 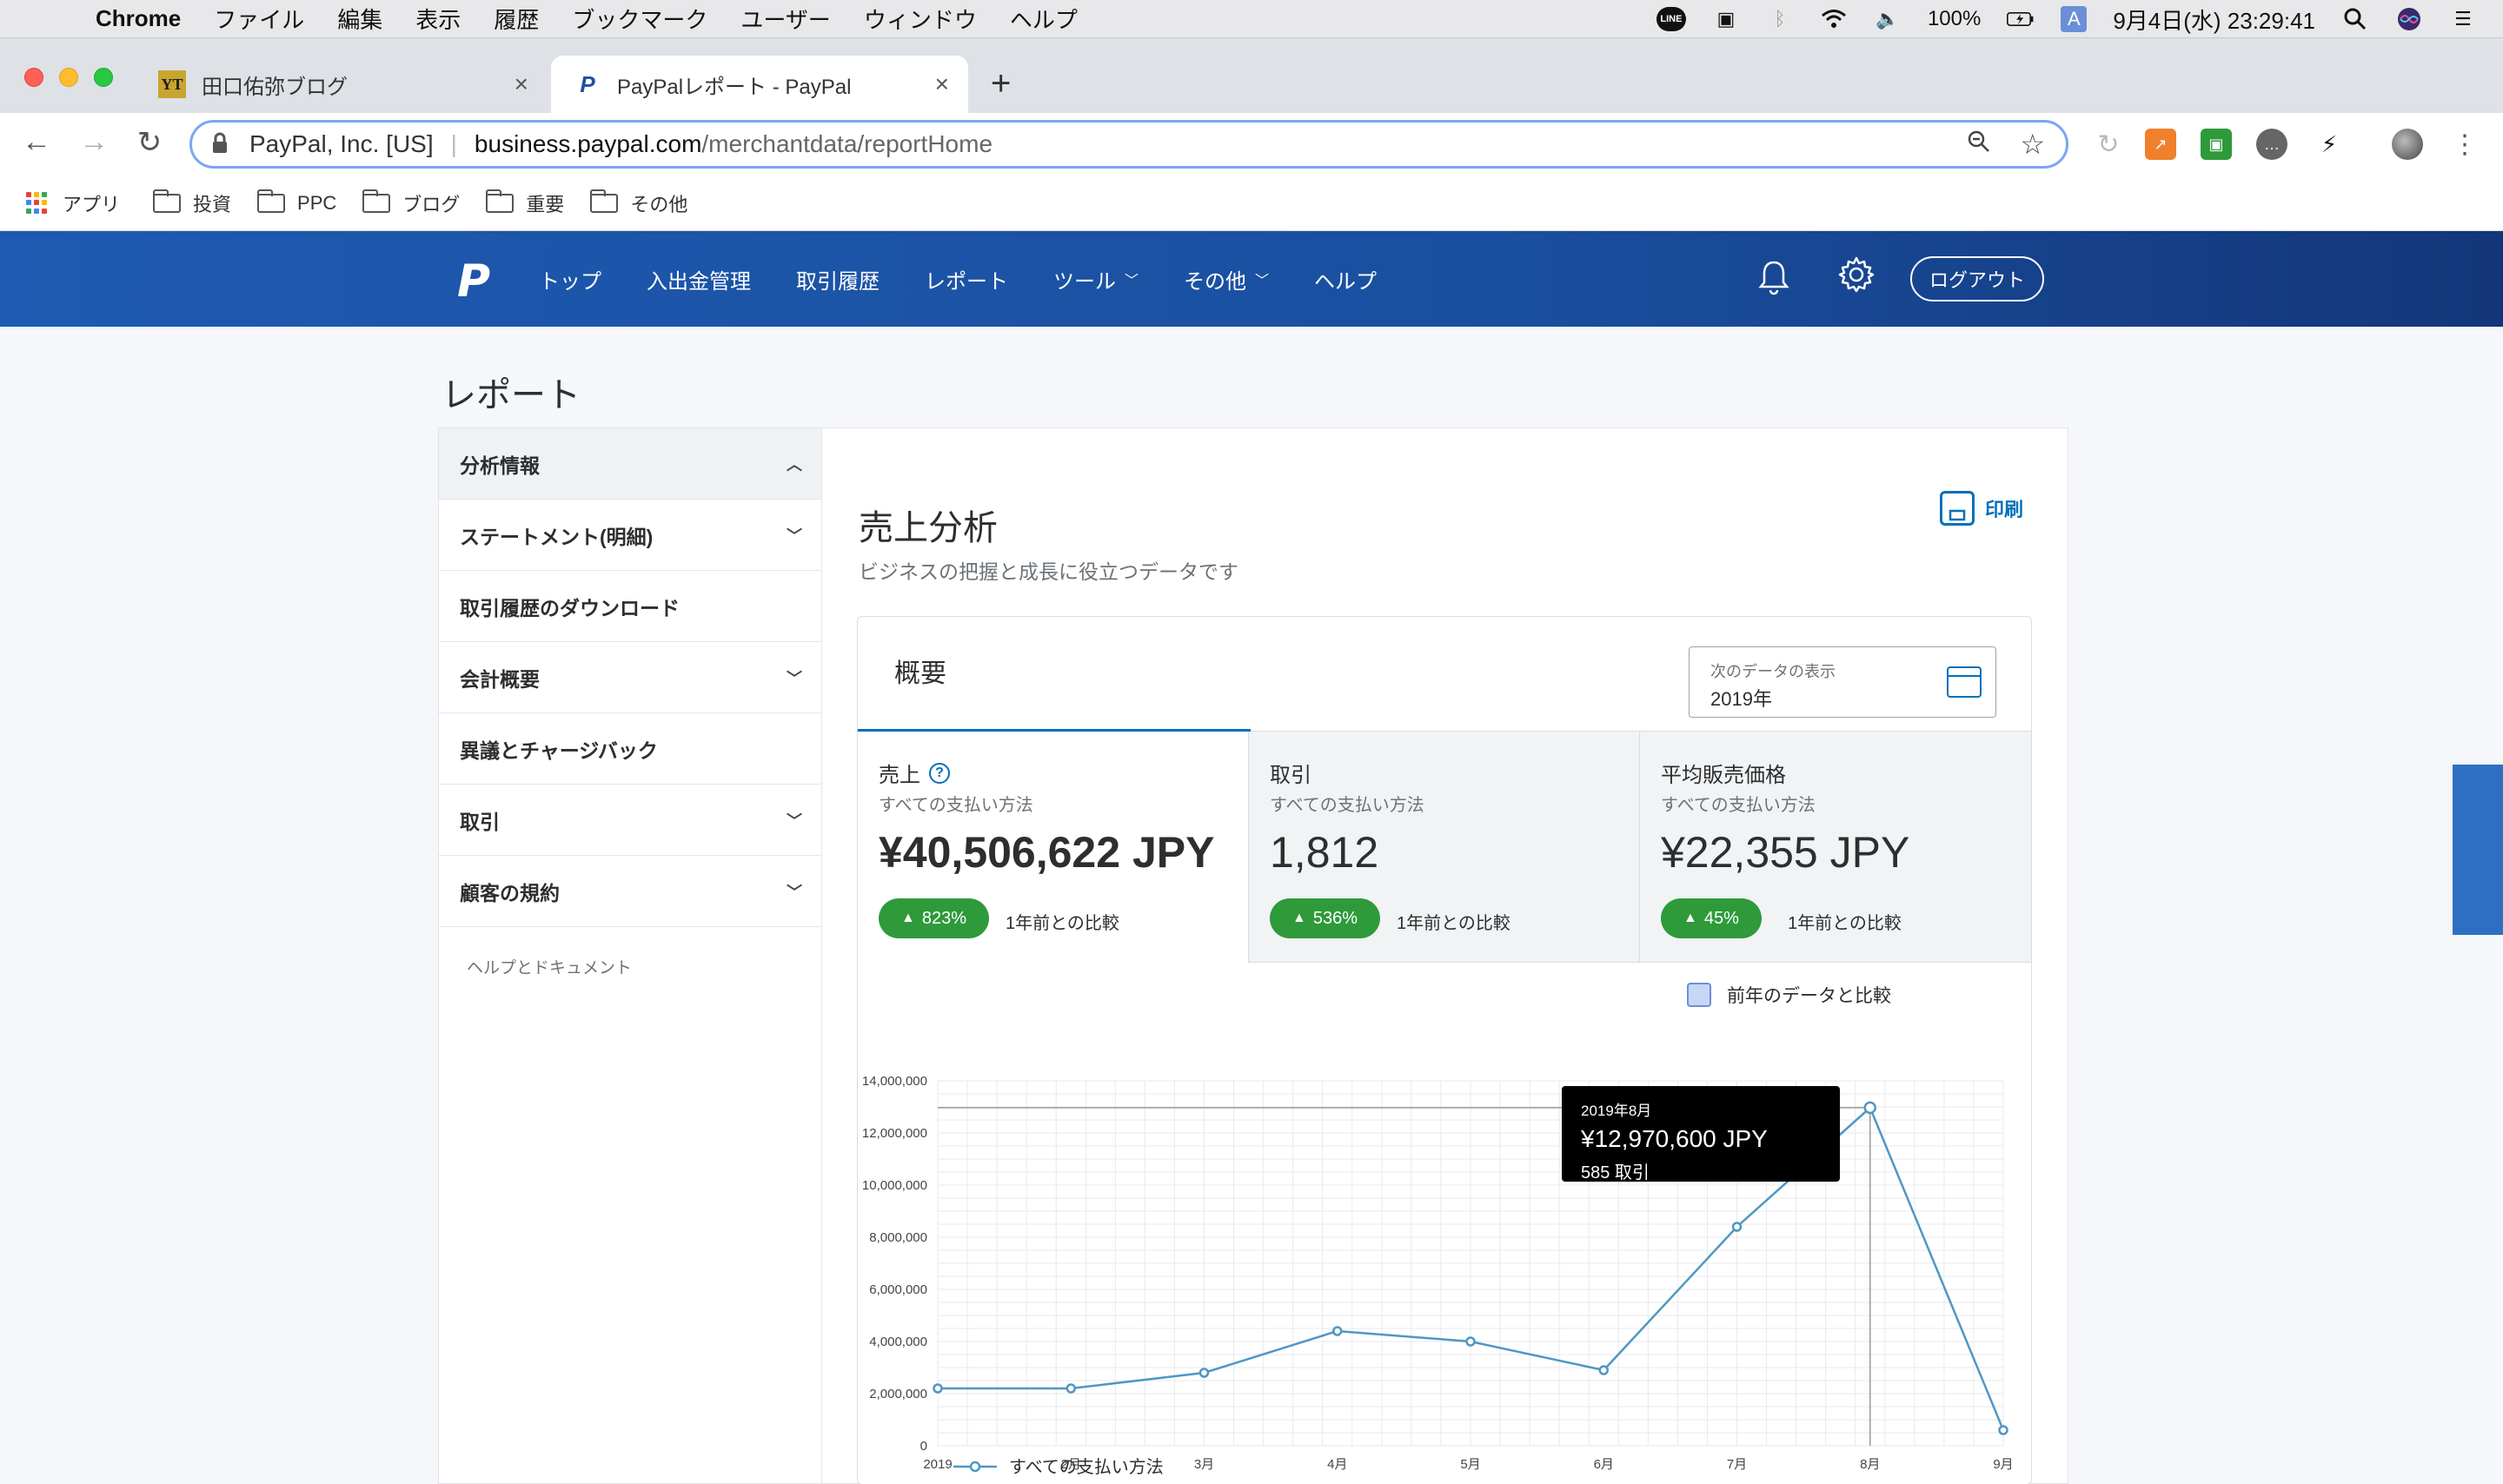 I want to click on sidebar-item-label: 取引, so click(x=480, y=821).